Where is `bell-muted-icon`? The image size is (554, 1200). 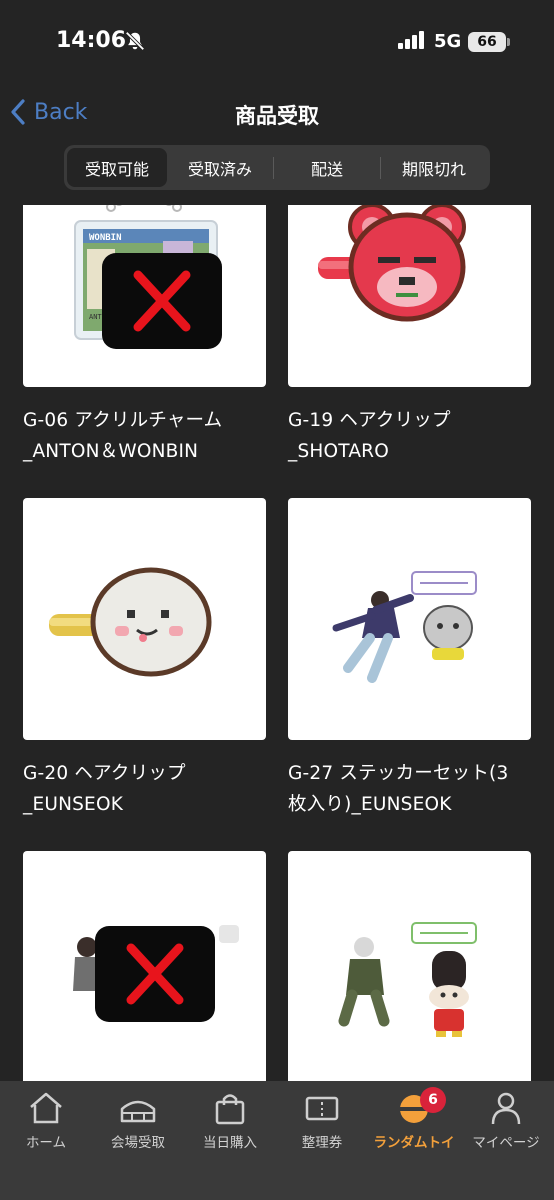 bell-muted-icon is located at coordinates (135, 41).